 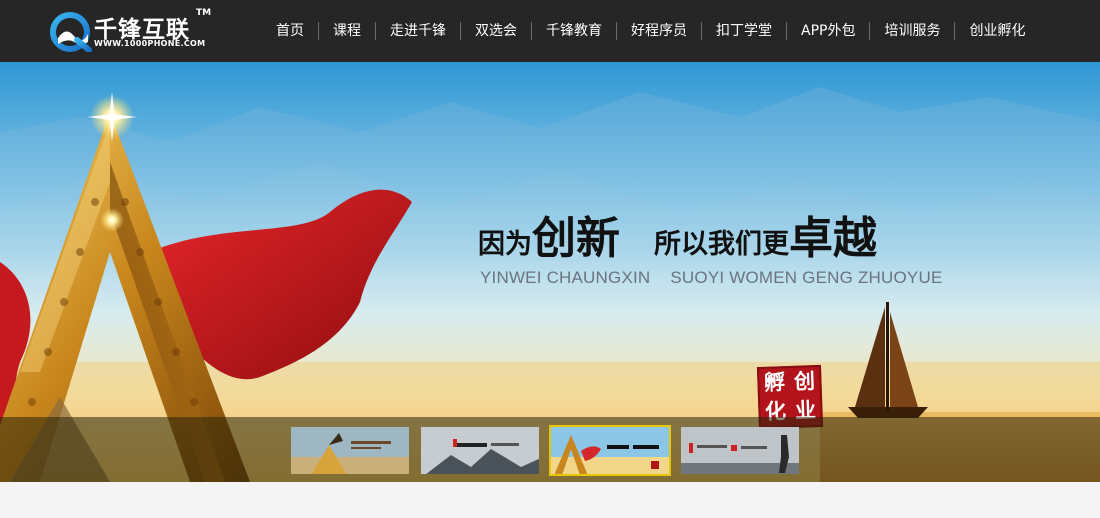 I want to click on nav-item-job-fair: 双选会, so click(x=496, y=31).